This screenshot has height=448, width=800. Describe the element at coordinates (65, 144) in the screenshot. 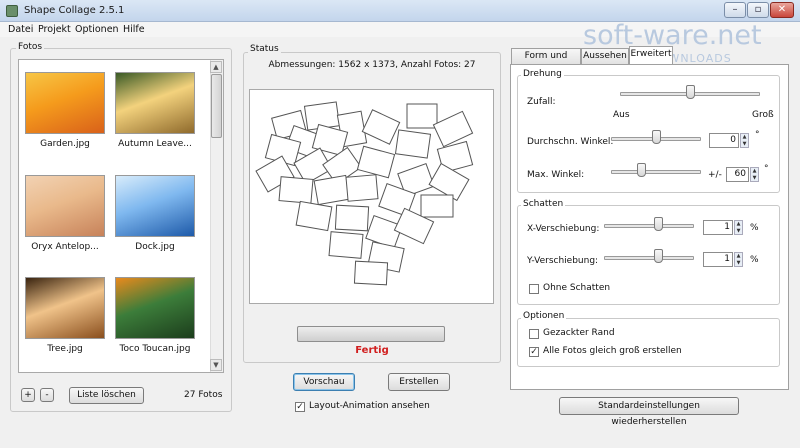

I see `photo-label: Garden.jpg` at that location.